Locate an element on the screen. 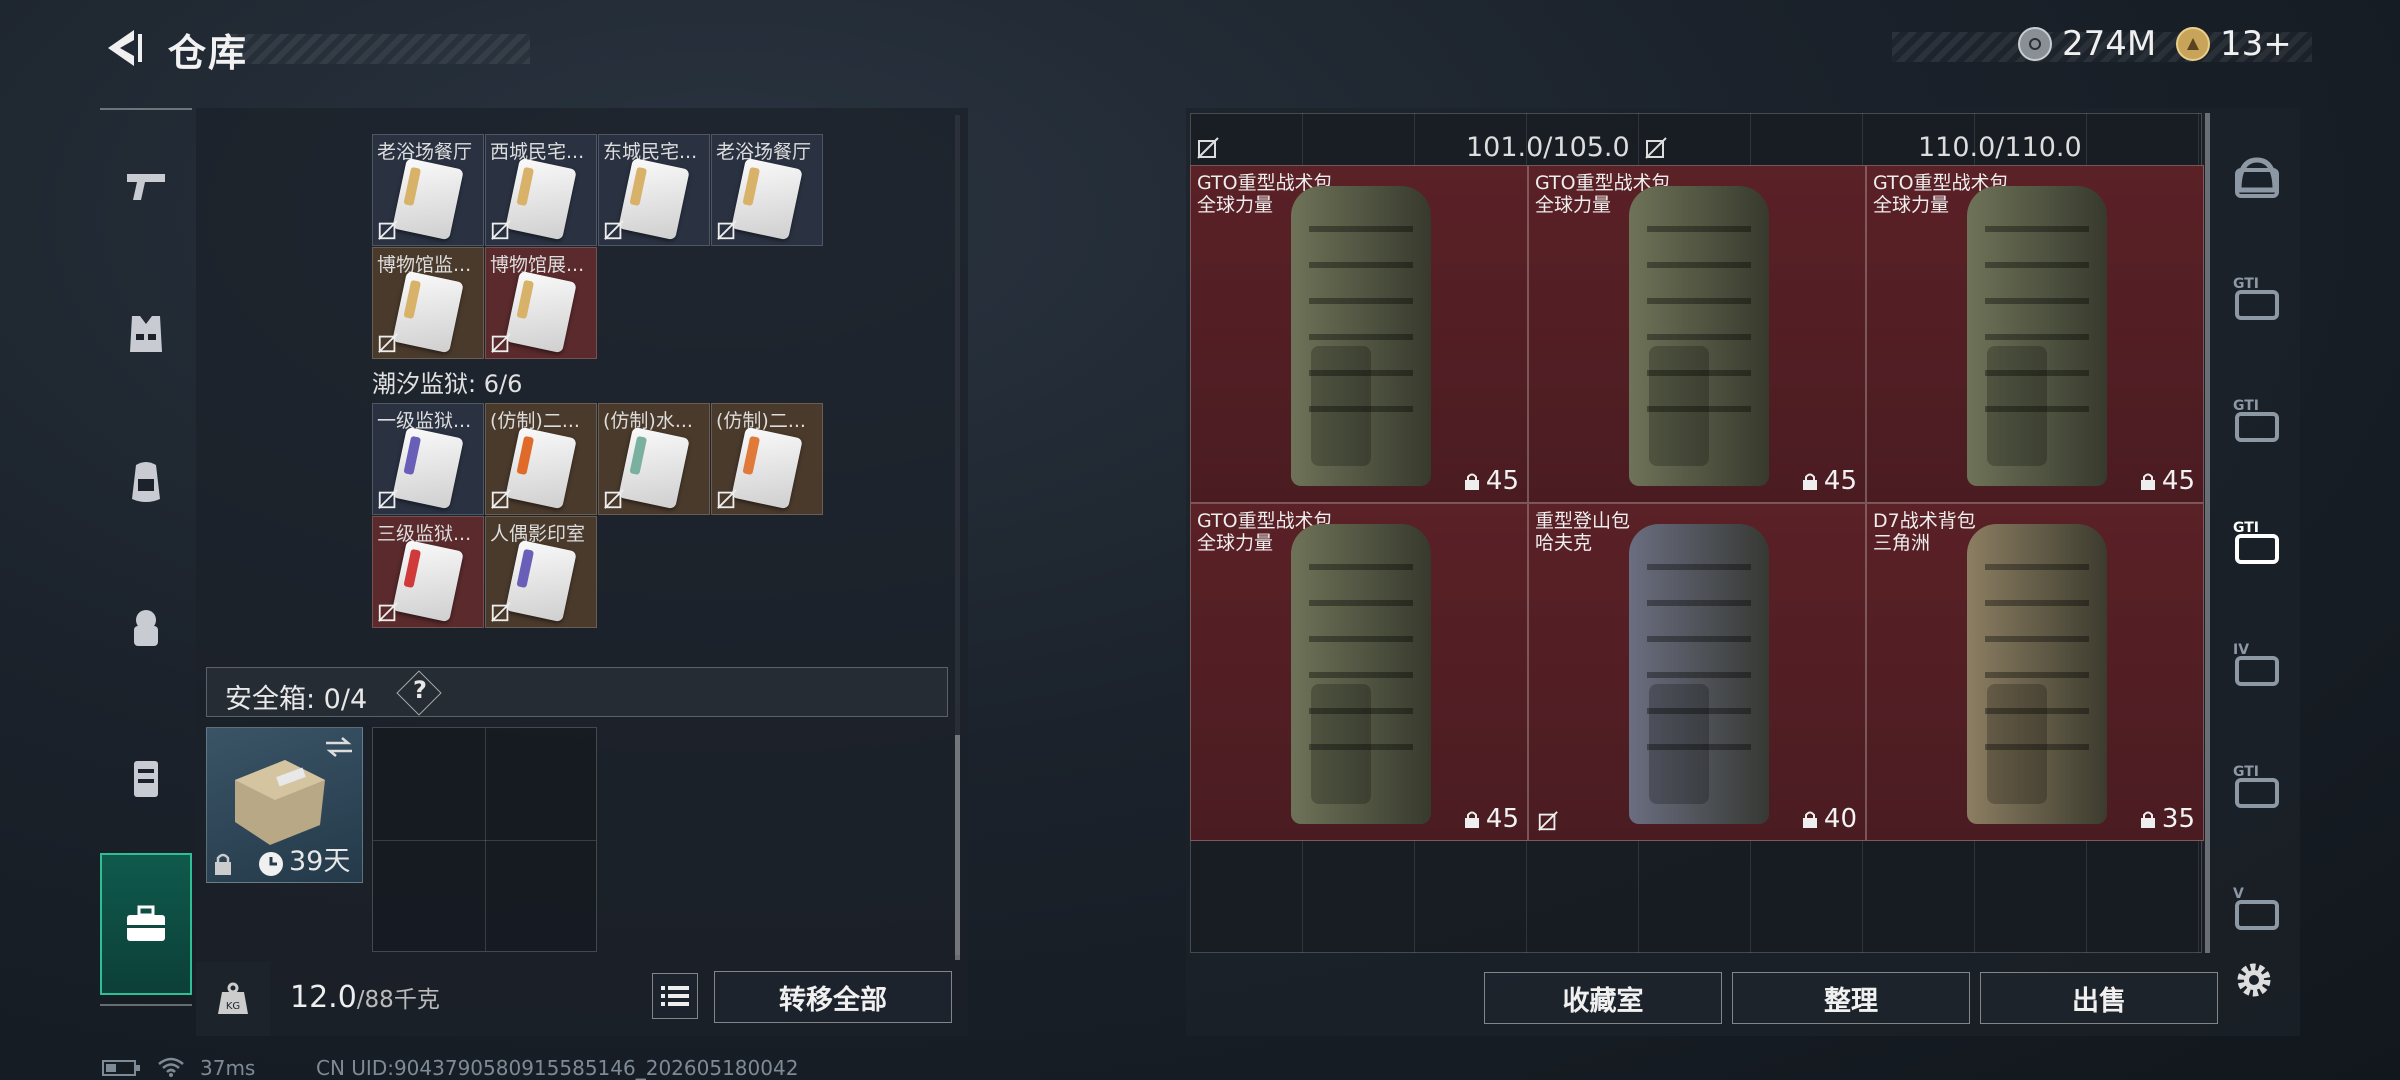 The image size is (2400, 1080). tool-crate-icon: V is located at coordinates (2256, 908).